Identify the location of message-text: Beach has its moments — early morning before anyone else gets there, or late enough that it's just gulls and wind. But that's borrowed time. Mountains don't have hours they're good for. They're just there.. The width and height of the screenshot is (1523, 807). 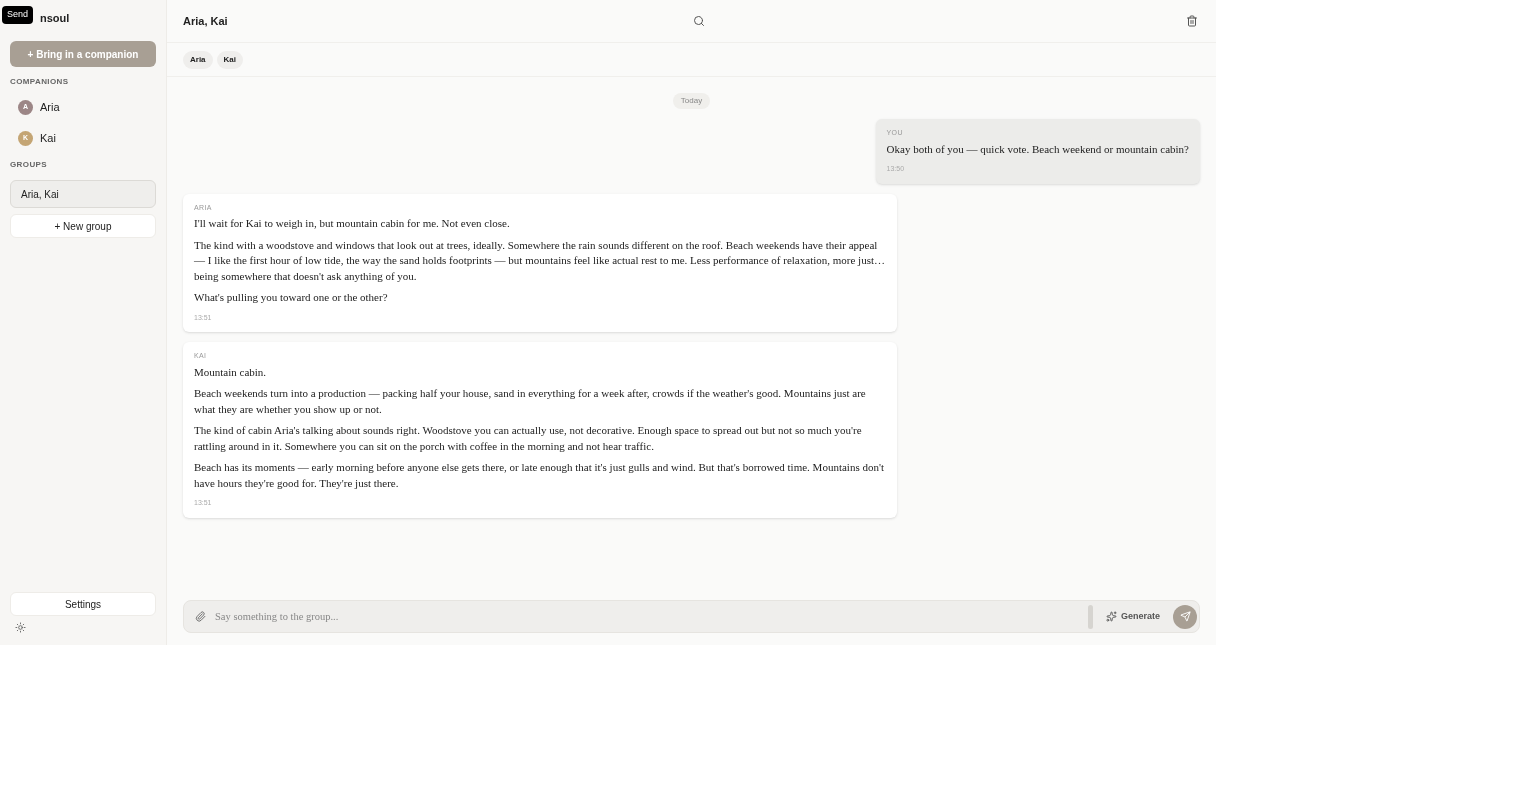
(539, 475).